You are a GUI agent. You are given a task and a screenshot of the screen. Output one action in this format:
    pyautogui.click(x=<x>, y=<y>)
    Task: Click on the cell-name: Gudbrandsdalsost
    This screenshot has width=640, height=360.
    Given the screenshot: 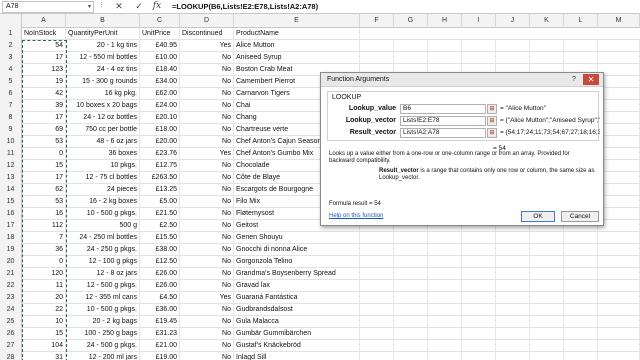 What is the action you would take?
    pyautogui.click(x=297, y=310)
    